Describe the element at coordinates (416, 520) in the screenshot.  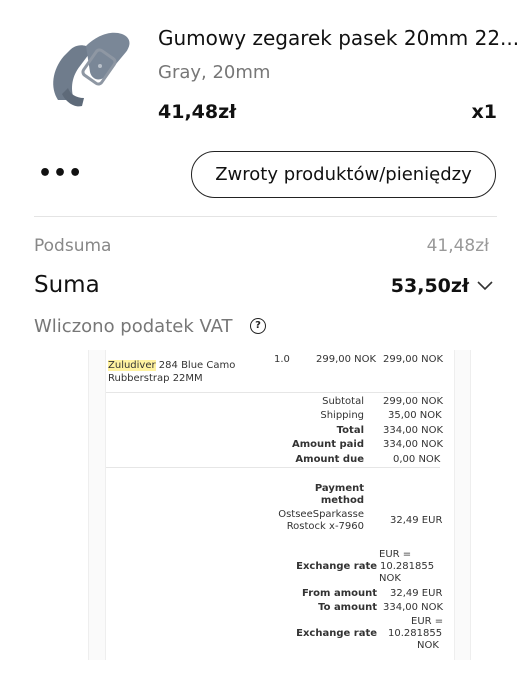
I see `receipt-payment-amount: 32,49 EUR` at that location.